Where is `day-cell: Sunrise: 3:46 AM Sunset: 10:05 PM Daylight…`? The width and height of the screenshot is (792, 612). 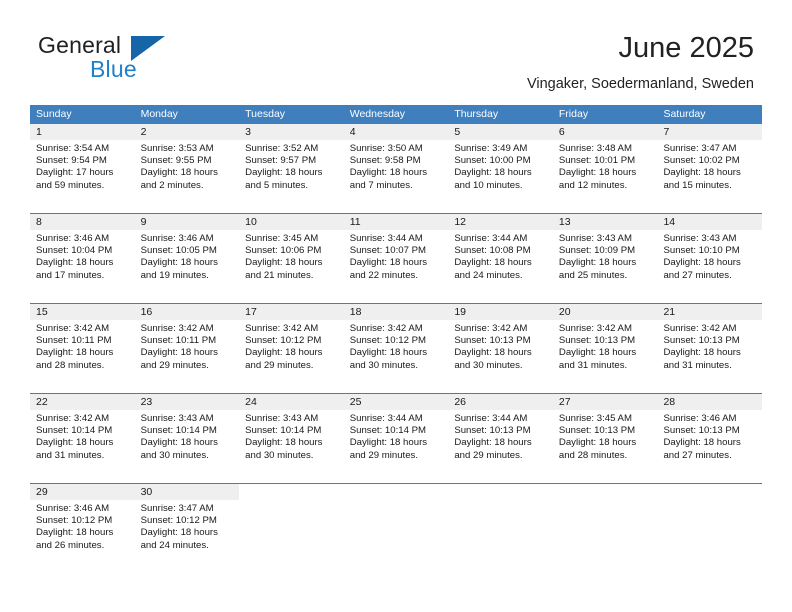
day-cell: Sunrise: 3:46 AM Sunset: 10:05 PM Daylight… is located at coordinates (187, 261).